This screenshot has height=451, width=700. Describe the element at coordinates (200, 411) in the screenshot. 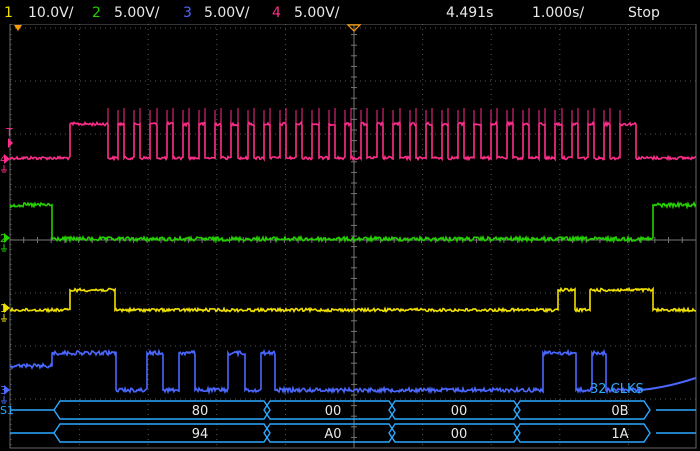

I see `bus-decode-value: 80` at that location.